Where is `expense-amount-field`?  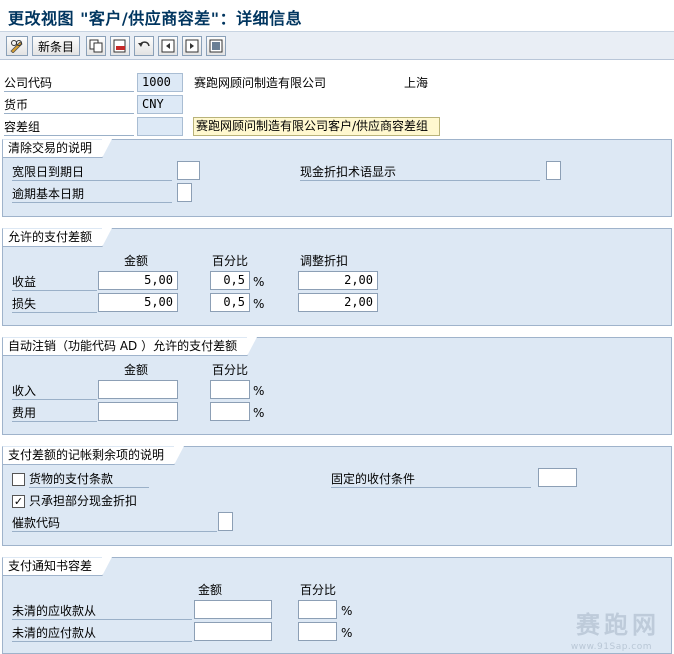 expense-amount-field is located at coordinates (138, 411).